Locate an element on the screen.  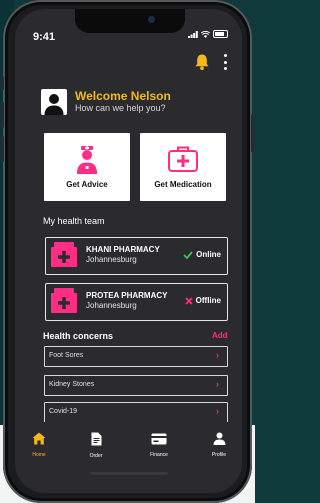
get-medication-button: Get Medication is located at coordinates (183, 167).